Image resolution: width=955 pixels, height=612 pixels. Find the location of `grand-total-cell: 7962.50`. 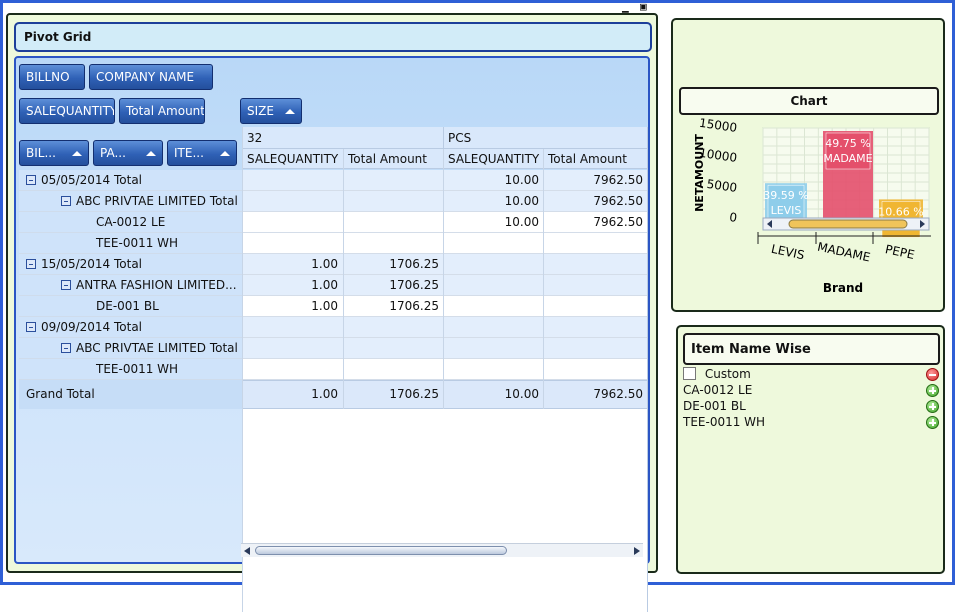

grand-total-cell: 7962.50 is located at coordinates (595, 394).